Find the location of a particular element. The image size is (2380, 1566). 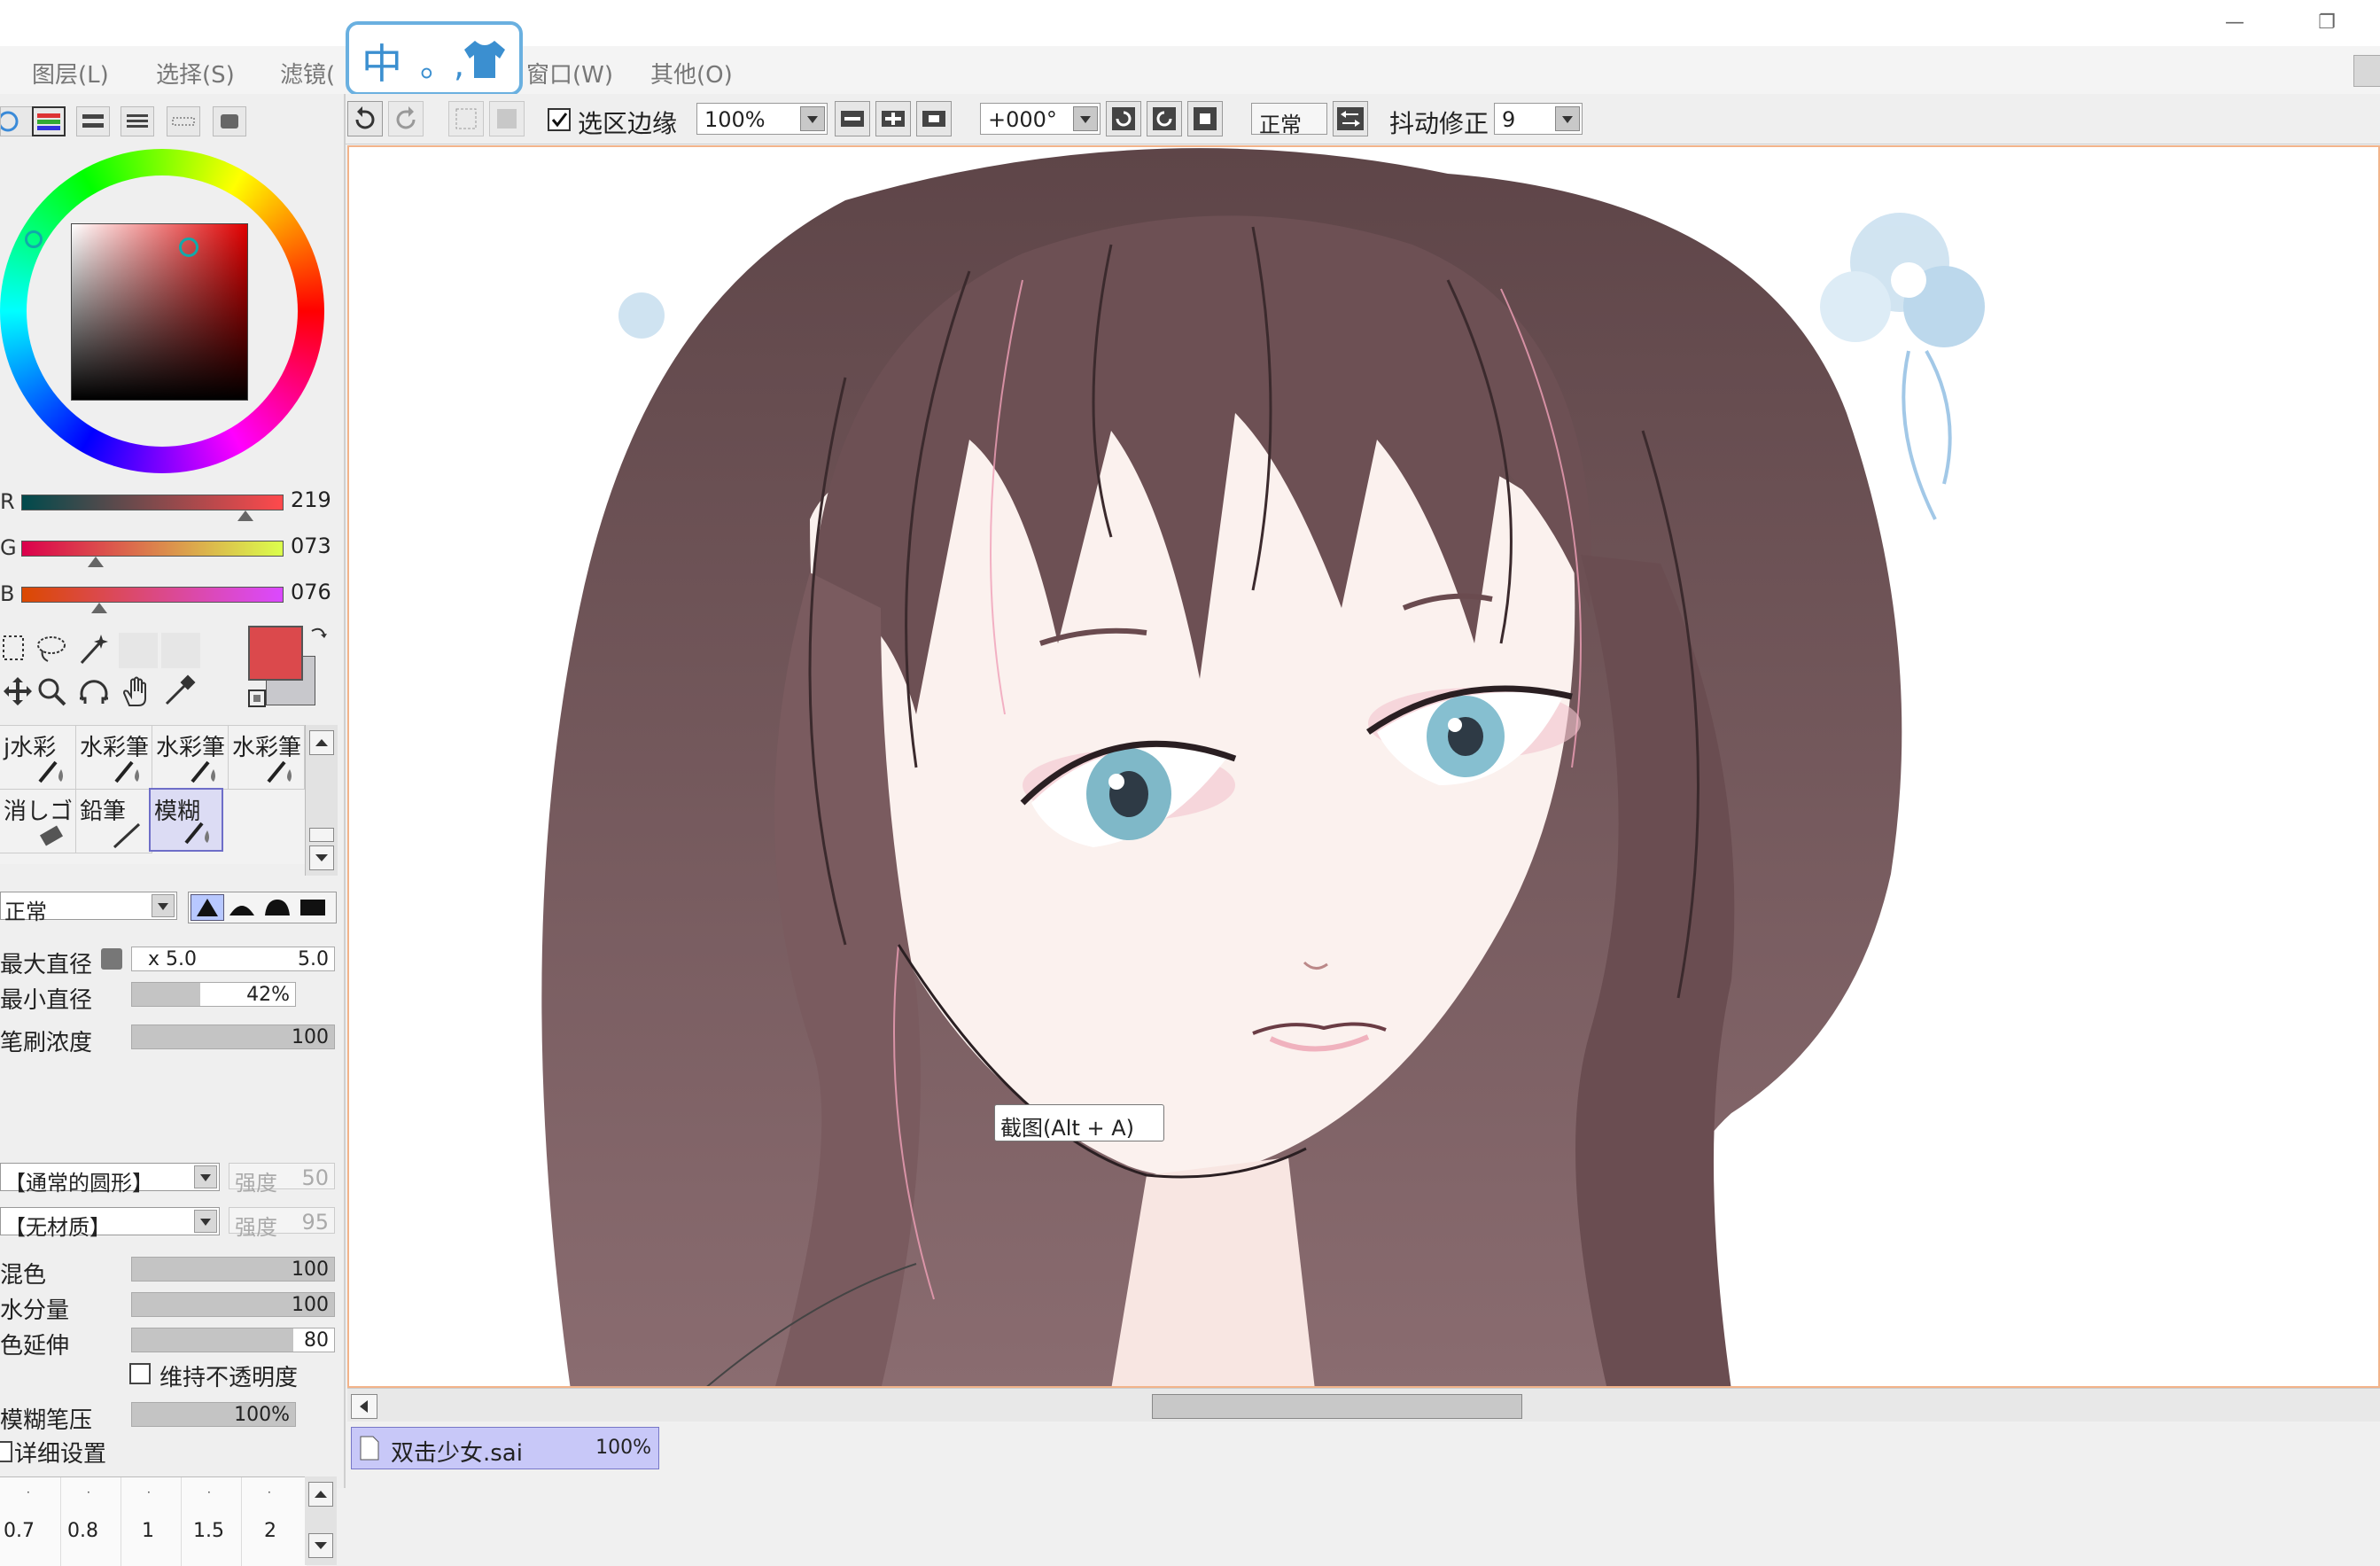

horizontal-scrollbar is located at coordinates (1363, 1405).